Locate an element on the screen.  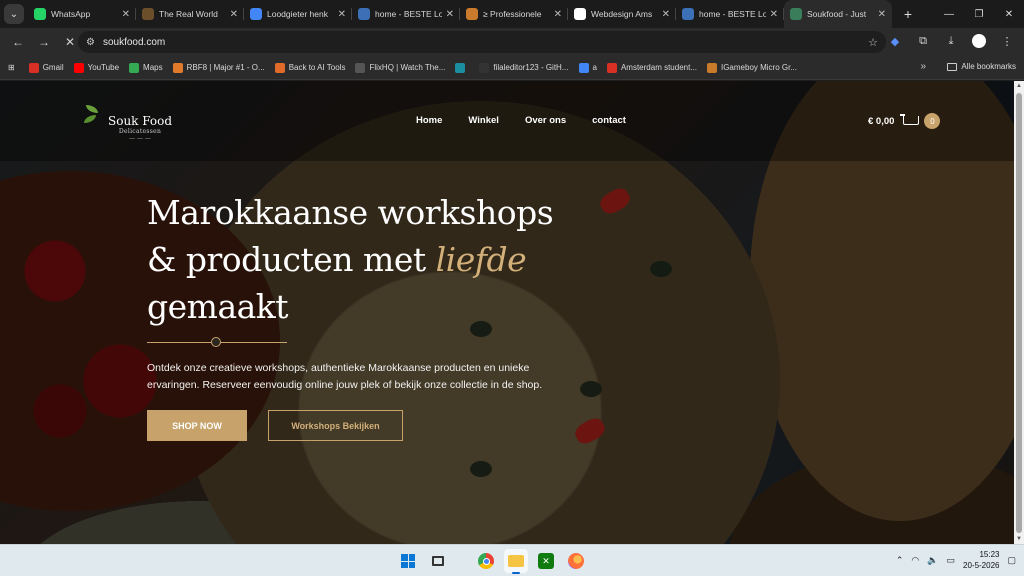
minimize-icon: — is located at coordinates (949, 14).